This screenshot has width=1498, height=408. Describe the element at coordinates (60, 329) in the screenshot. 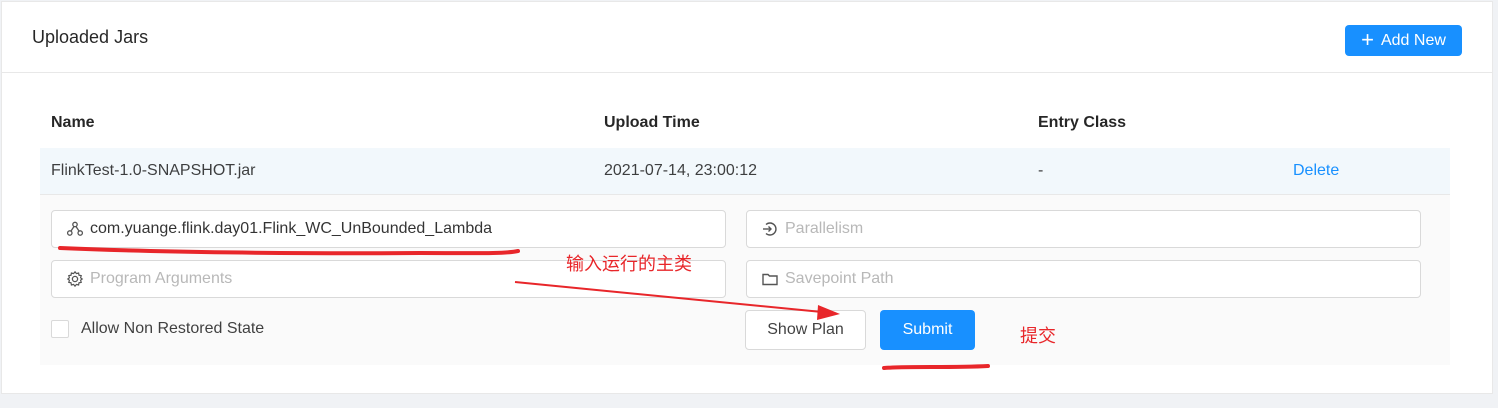

I see `checkbox-box` at that location.